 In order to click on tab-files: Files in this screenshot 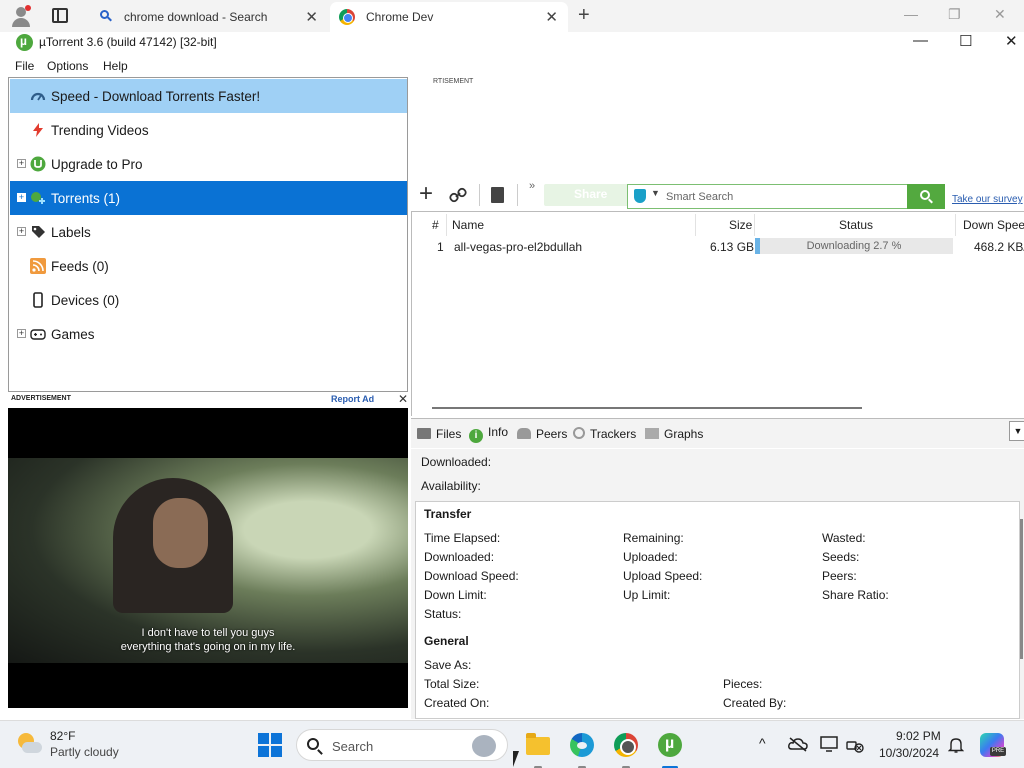, I will do `click(439, 434)`.